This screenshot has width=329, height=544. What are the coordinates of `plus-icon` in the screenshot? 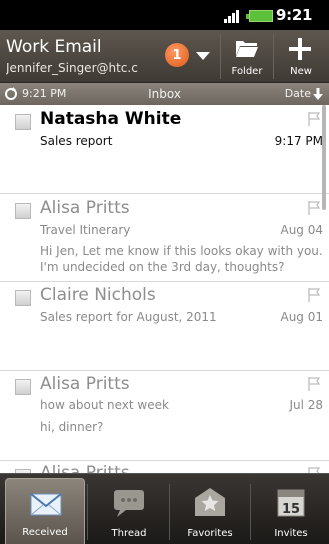 It's located at (300, 49).